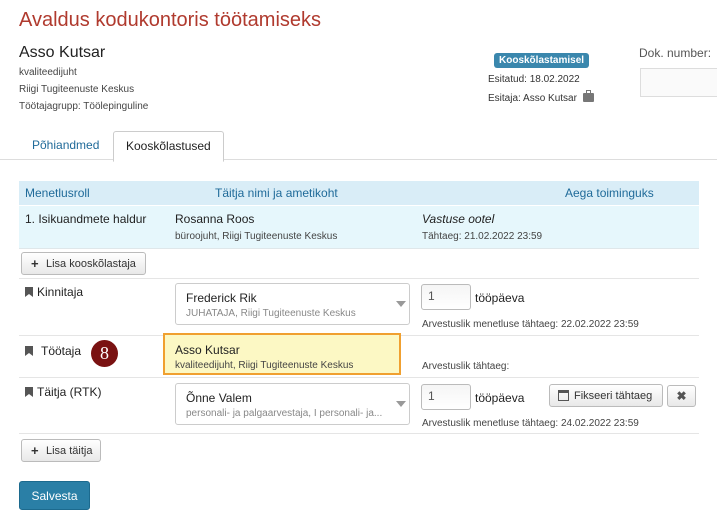  Describe the element at coordinates (563, 395) in the screenshot. I see `calendar-icon` at that location.